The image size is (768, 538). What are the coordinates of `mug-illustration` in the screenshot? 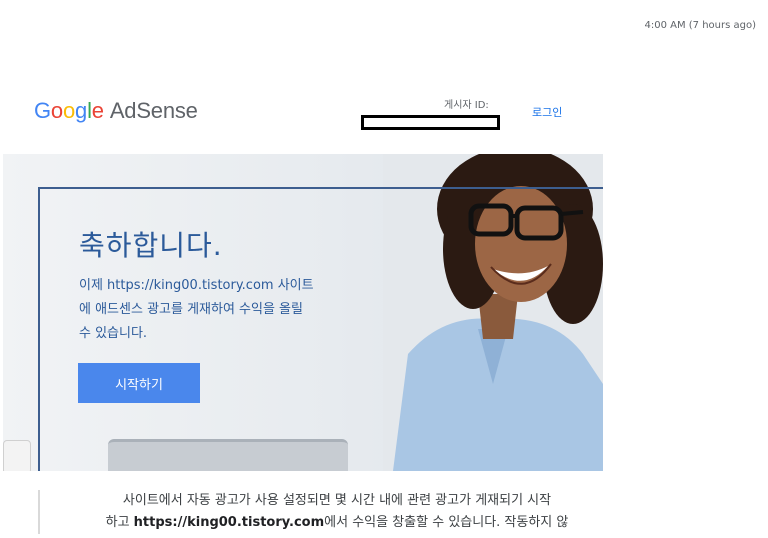 It's located at (17, 455).